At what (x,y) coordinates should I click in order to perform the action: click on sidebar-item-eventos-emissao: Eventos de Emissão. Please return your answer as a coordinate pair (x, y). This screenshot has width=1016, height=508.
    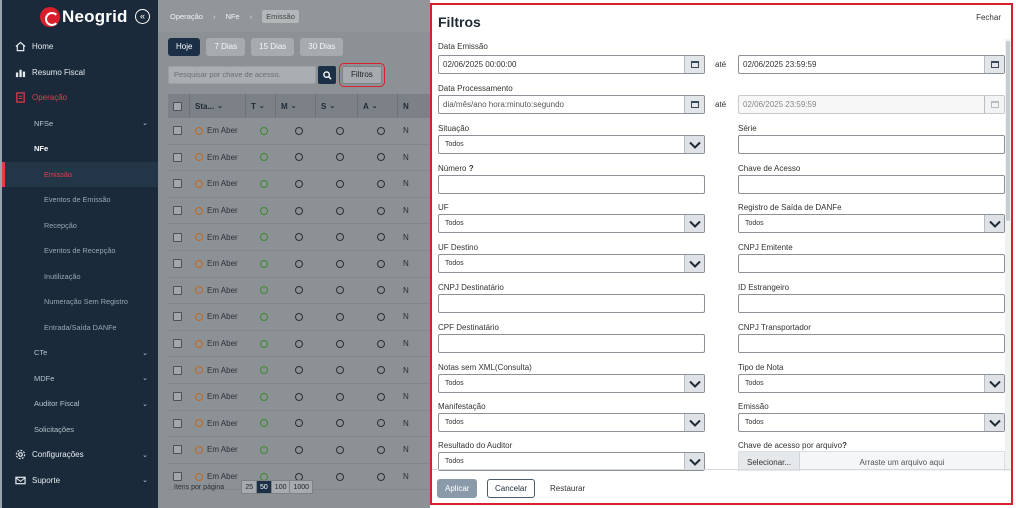
    Looking at the image, I should click on (80, 200).